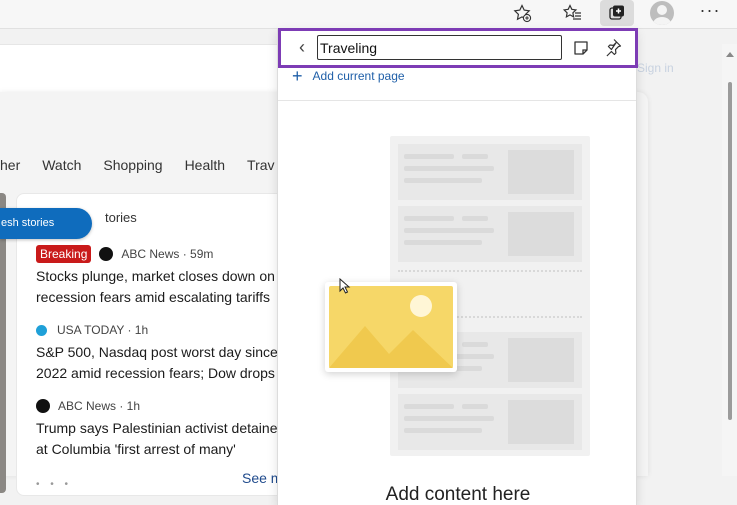  I want to click on nav-item-health: Health, so click(205, 167).